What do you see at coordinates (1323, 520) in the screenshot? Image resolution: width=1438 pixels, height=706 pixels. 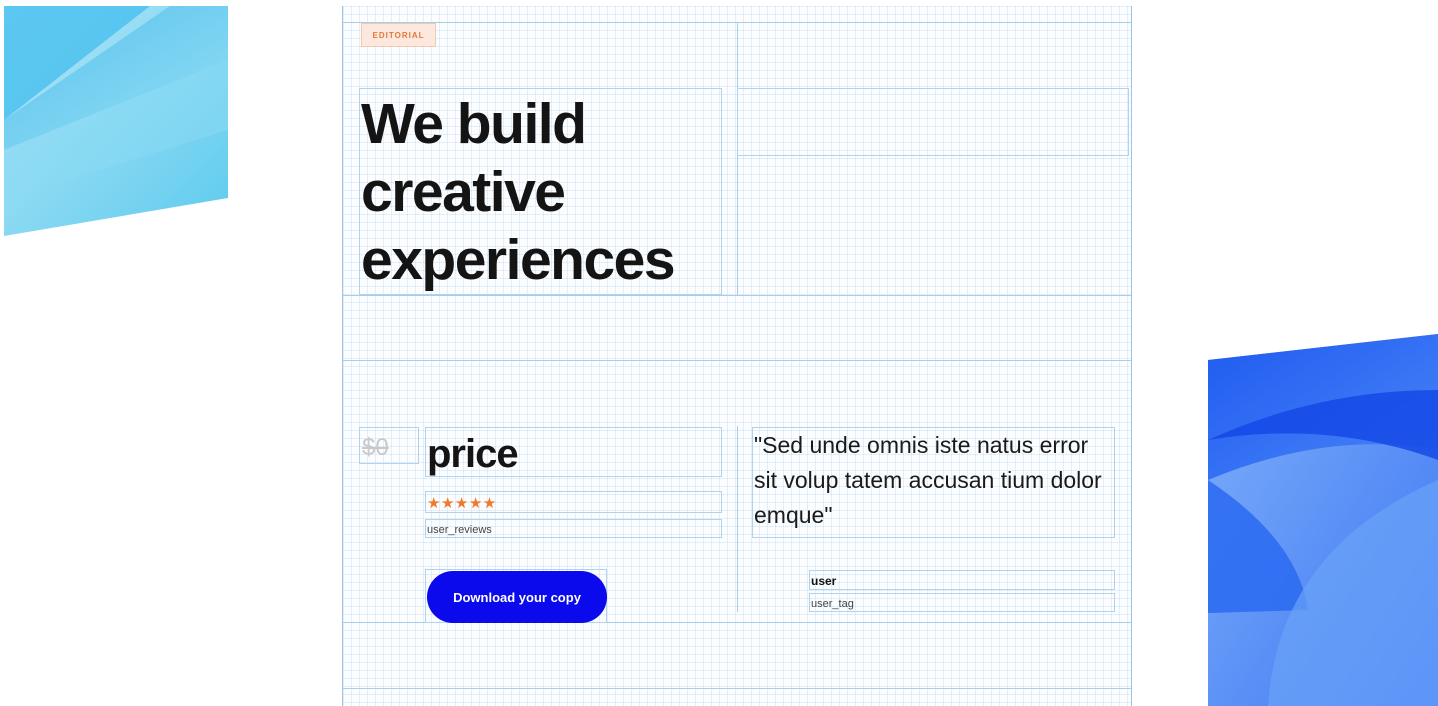 I see `decorative-shape-right` at bounding box center [1323, 520].